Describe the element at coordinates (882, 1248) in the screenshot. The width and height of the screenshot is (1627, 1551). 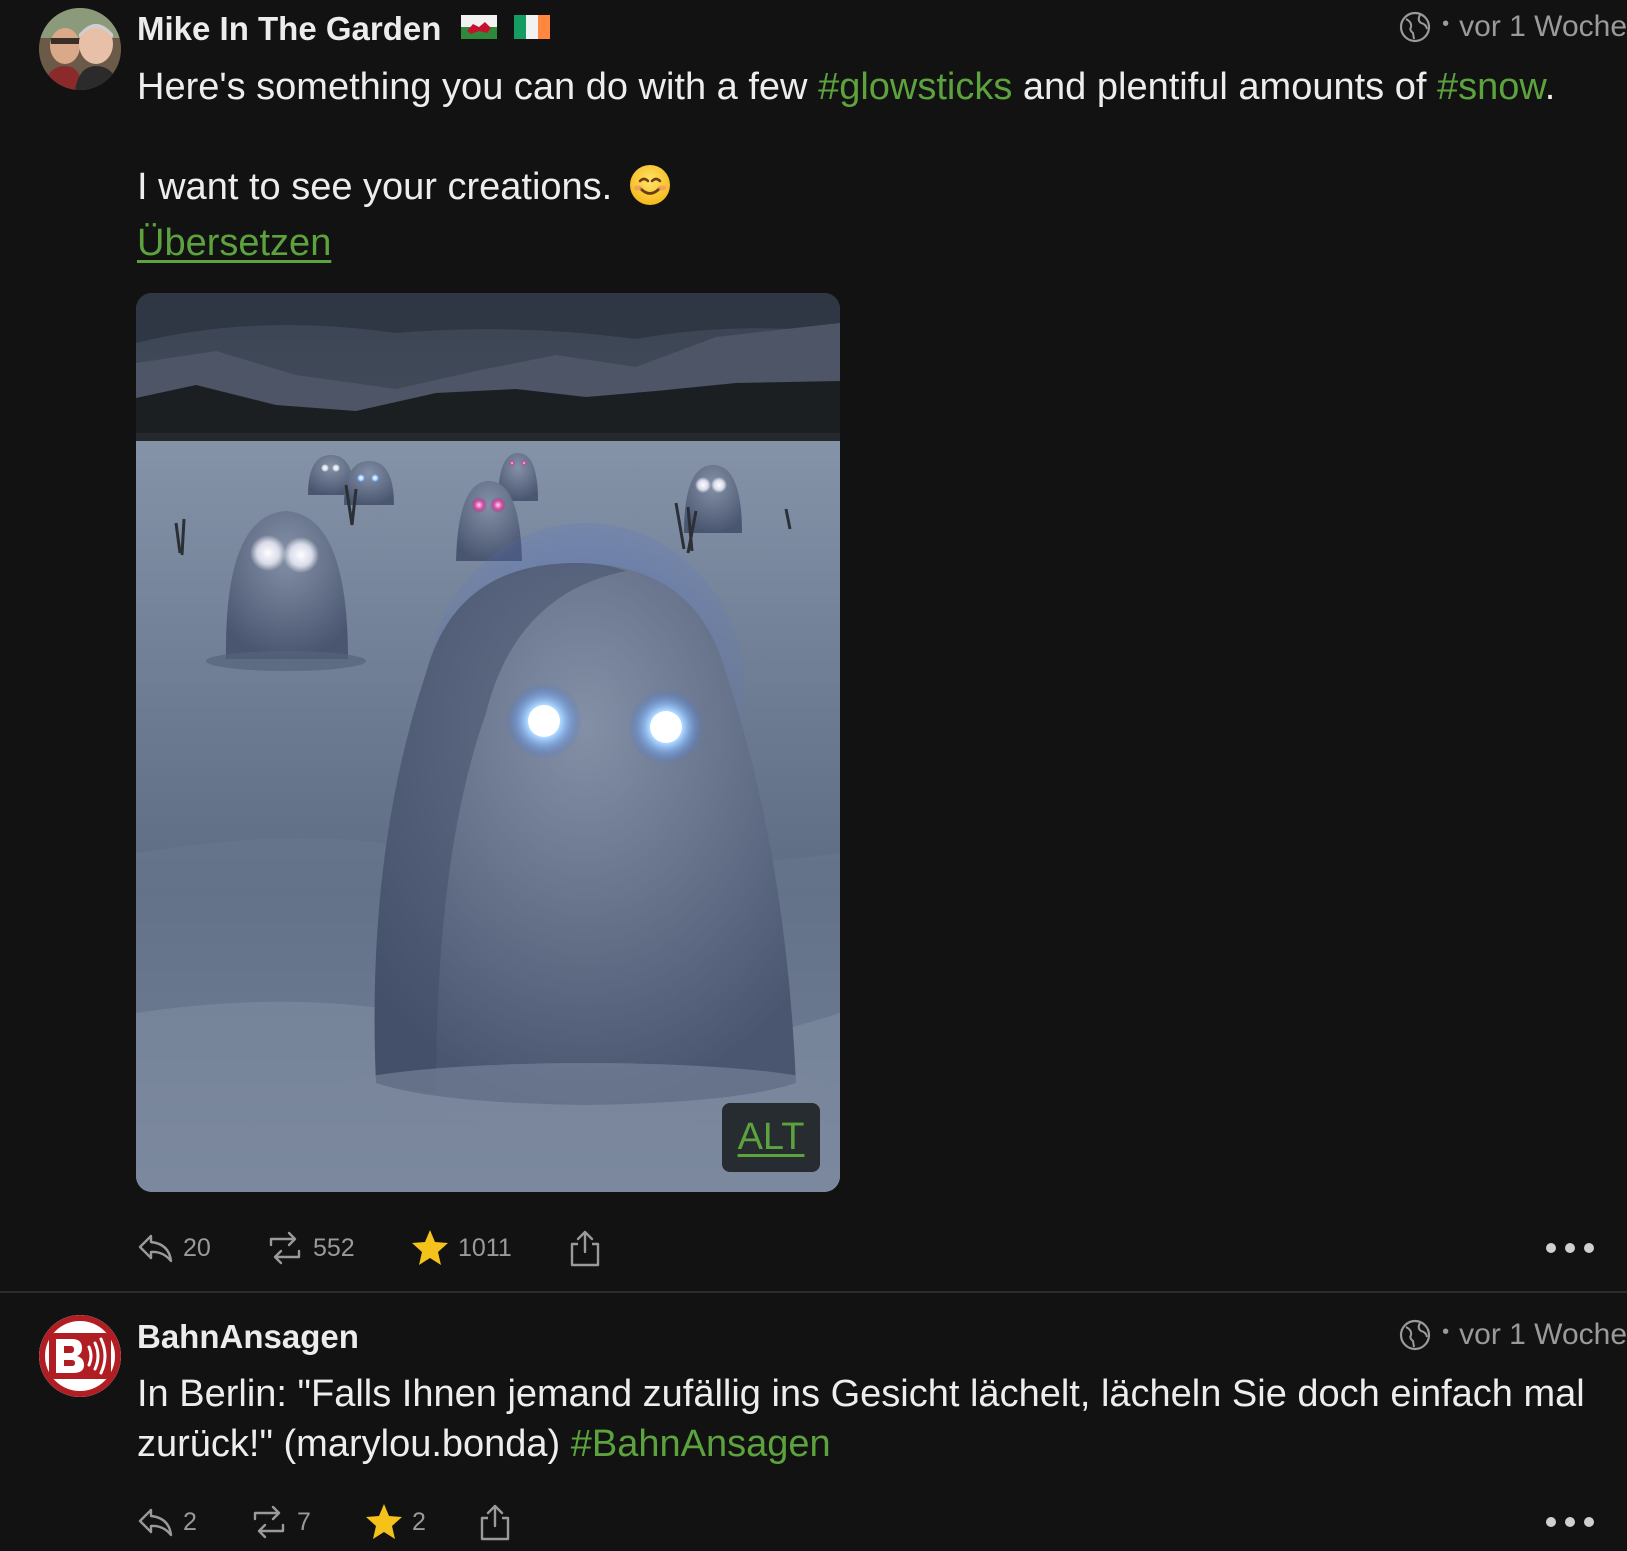
I see `post-action-bar: 20 552 1011` at that location.